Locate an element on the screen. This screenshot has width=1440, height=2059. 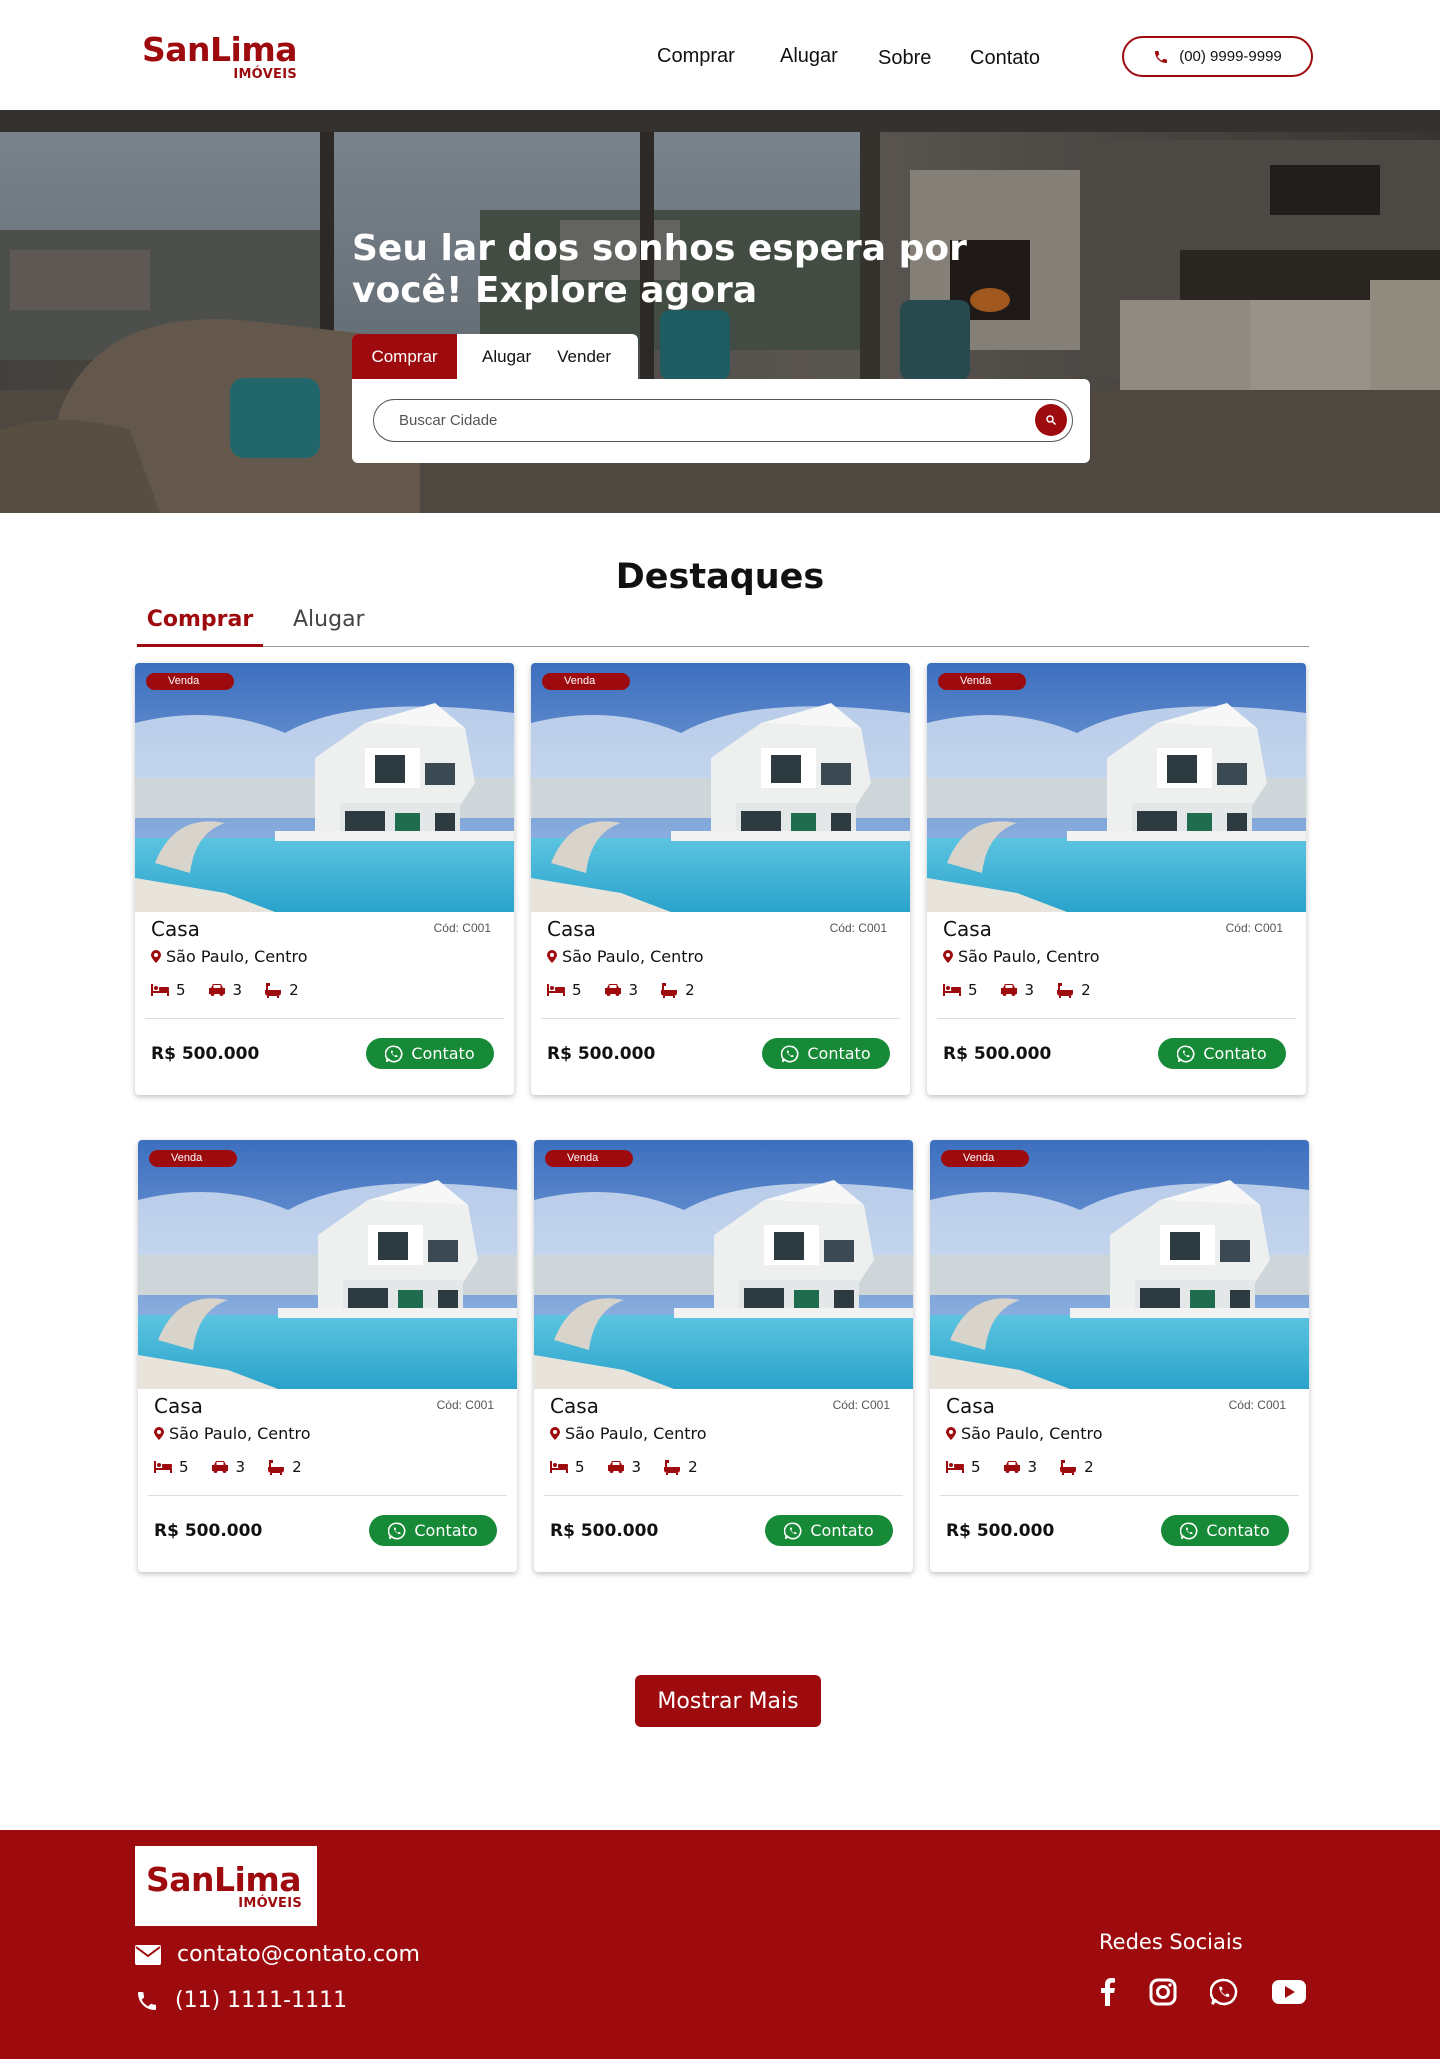
section-title: Destaques is located at coordinates (720, 577).